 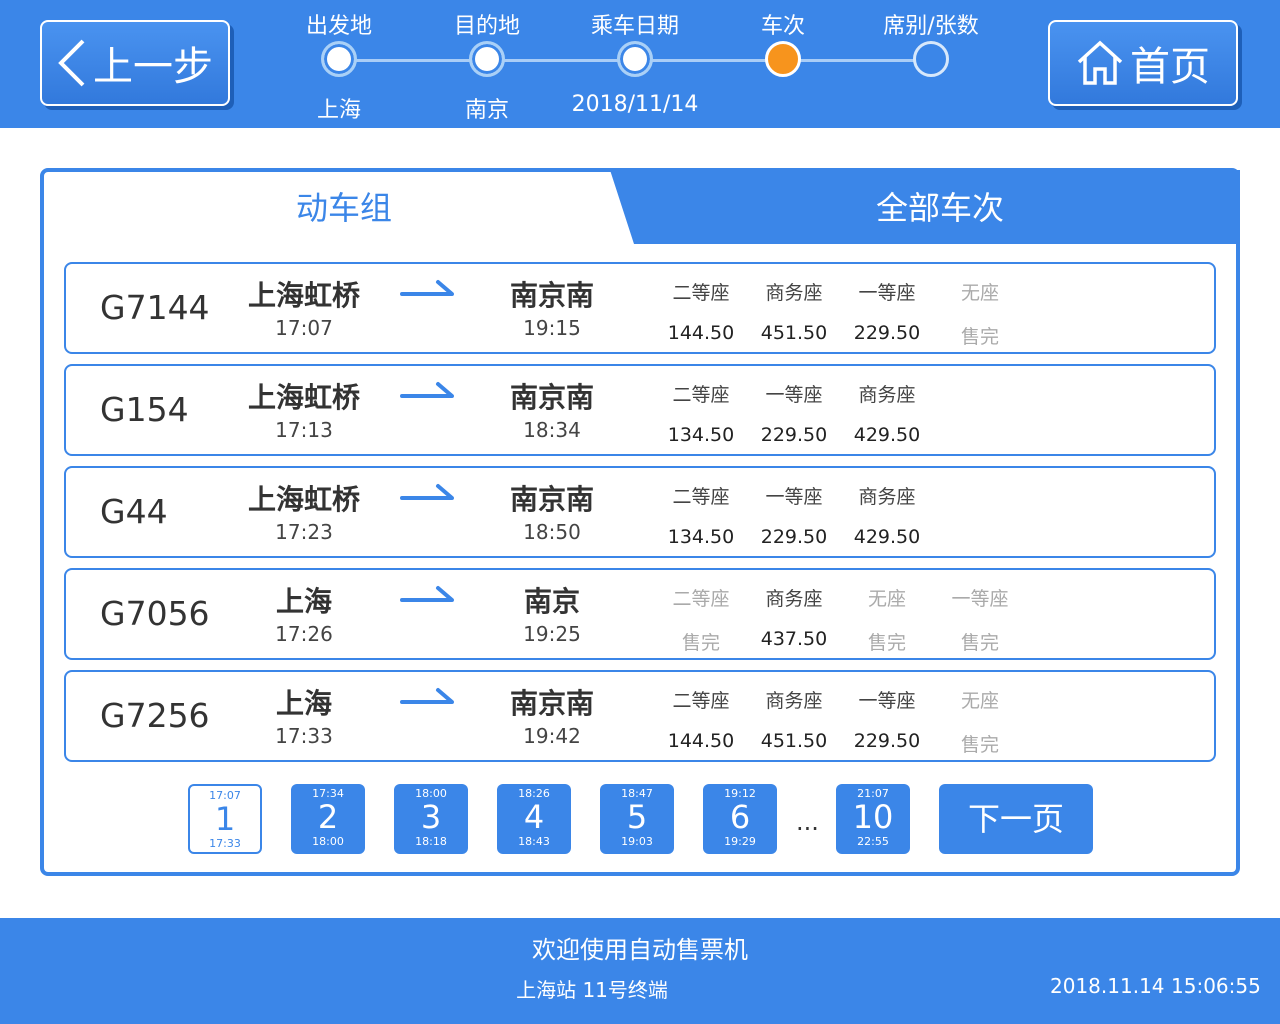 What do you see at coordinates (794, 639) in the screenshot?
I see `seat-price: 437.50` at bounding box center [794, 639].